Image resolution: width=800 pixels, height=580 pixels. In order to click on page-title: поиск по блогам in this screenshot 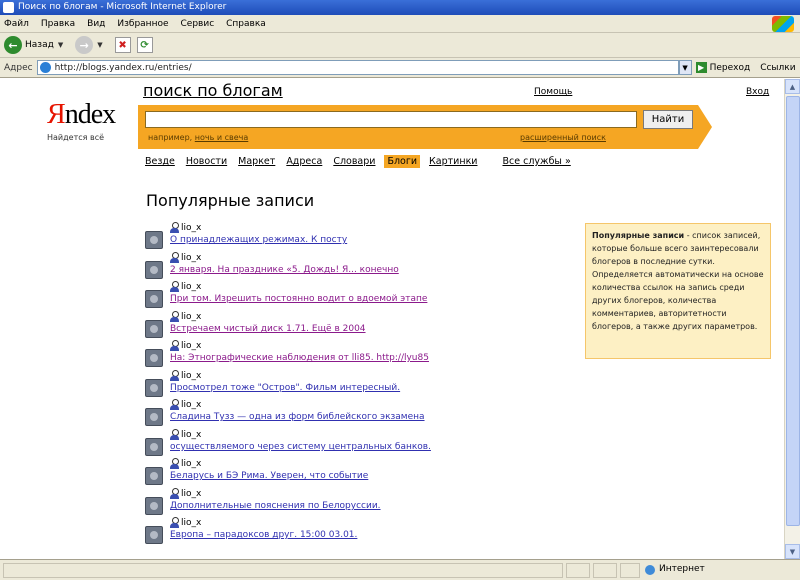, I will do `click(213, 90)`.